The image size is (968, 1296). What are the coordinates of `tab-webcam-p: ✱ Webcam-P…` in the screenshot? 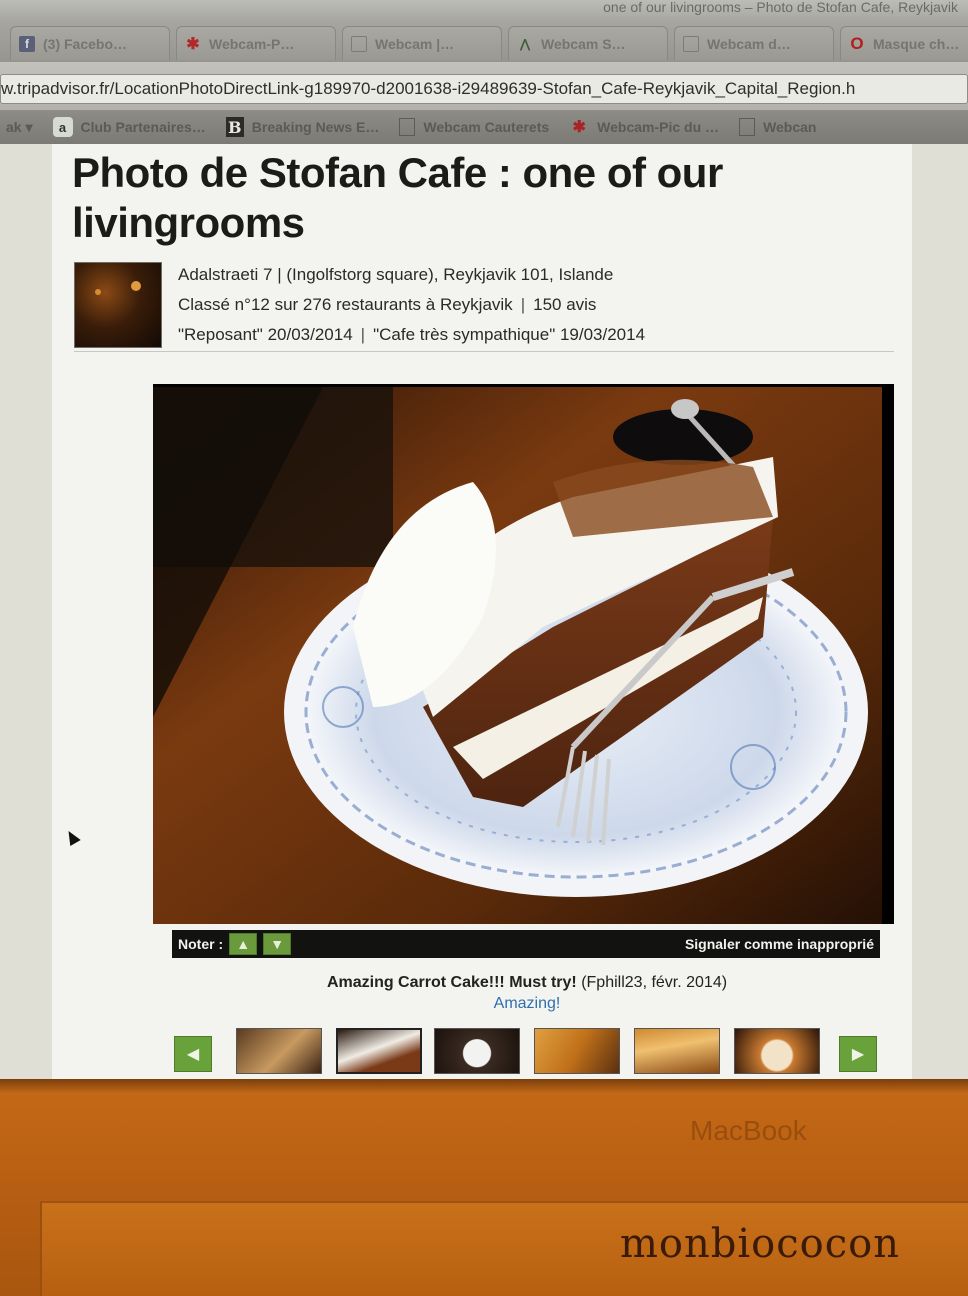 It's located at (256, 43).